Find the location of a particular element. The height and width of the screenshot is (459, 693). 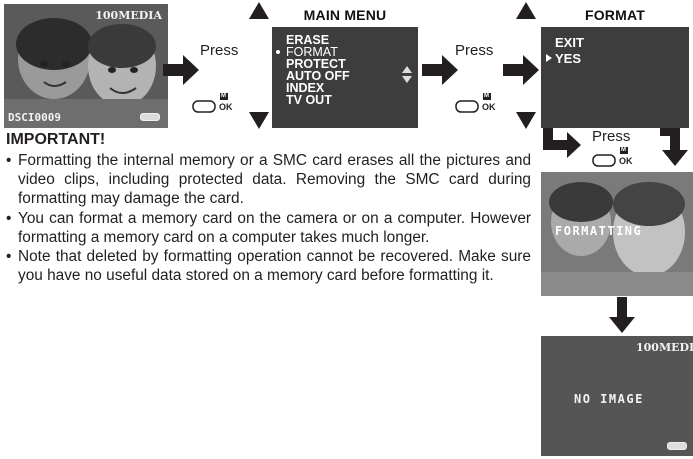

main-menu-title: MAIN MENU is located at coordinates (345, 15).